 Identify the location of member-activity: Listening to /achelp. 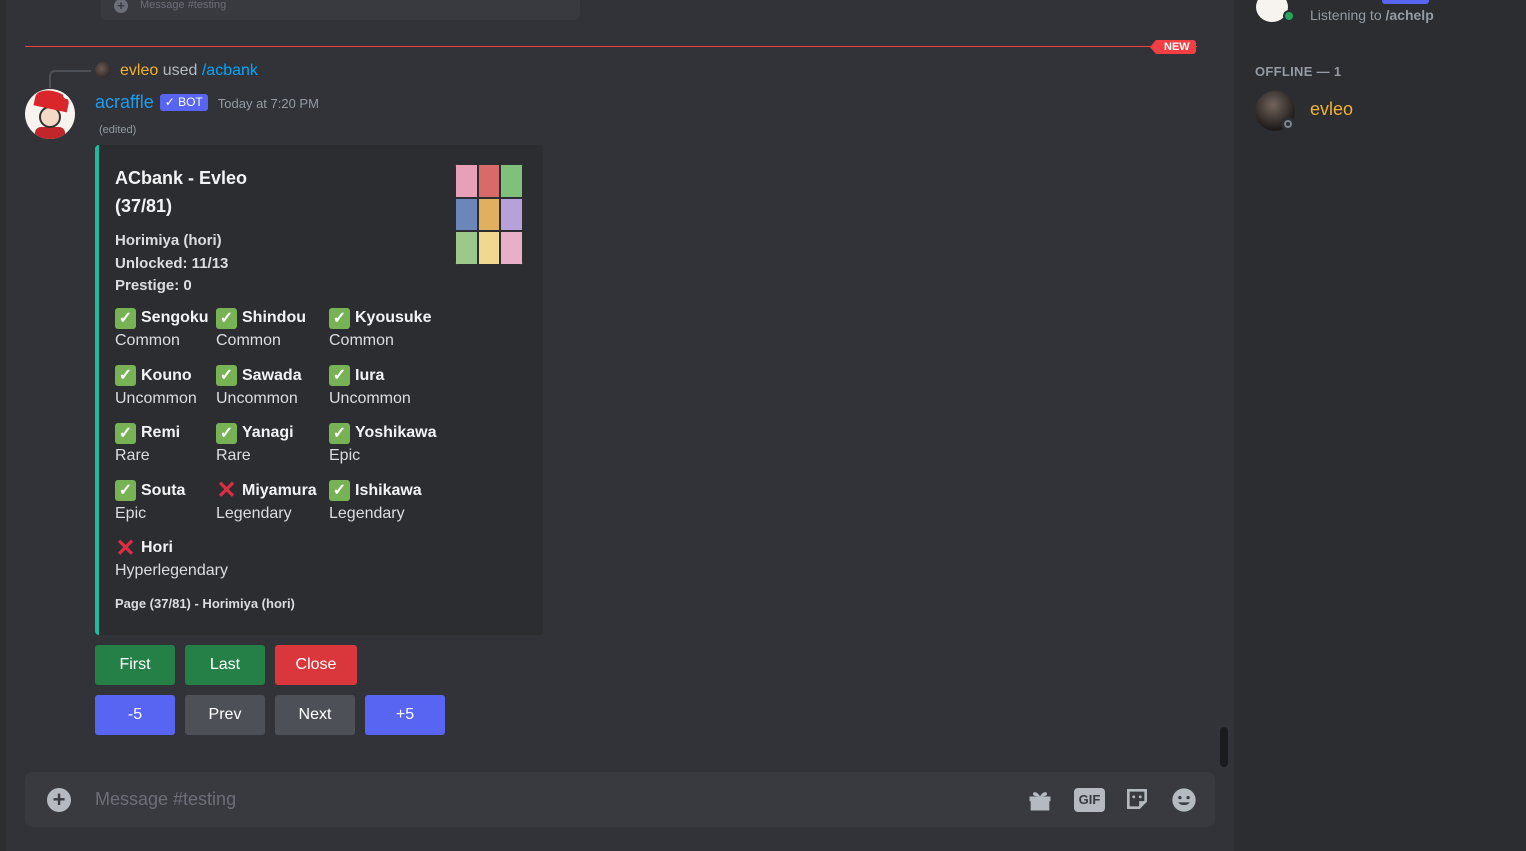
(1372, 15).